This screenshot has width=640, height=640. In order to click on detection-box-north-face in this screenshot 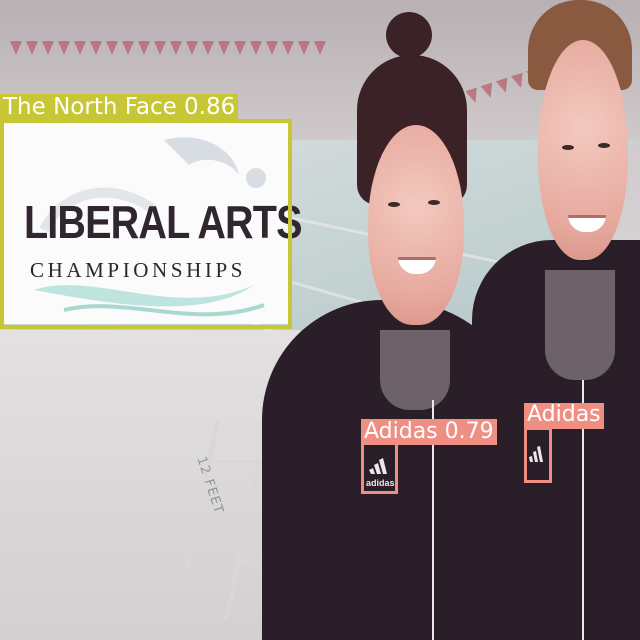, I will do `click(146, 224)`.